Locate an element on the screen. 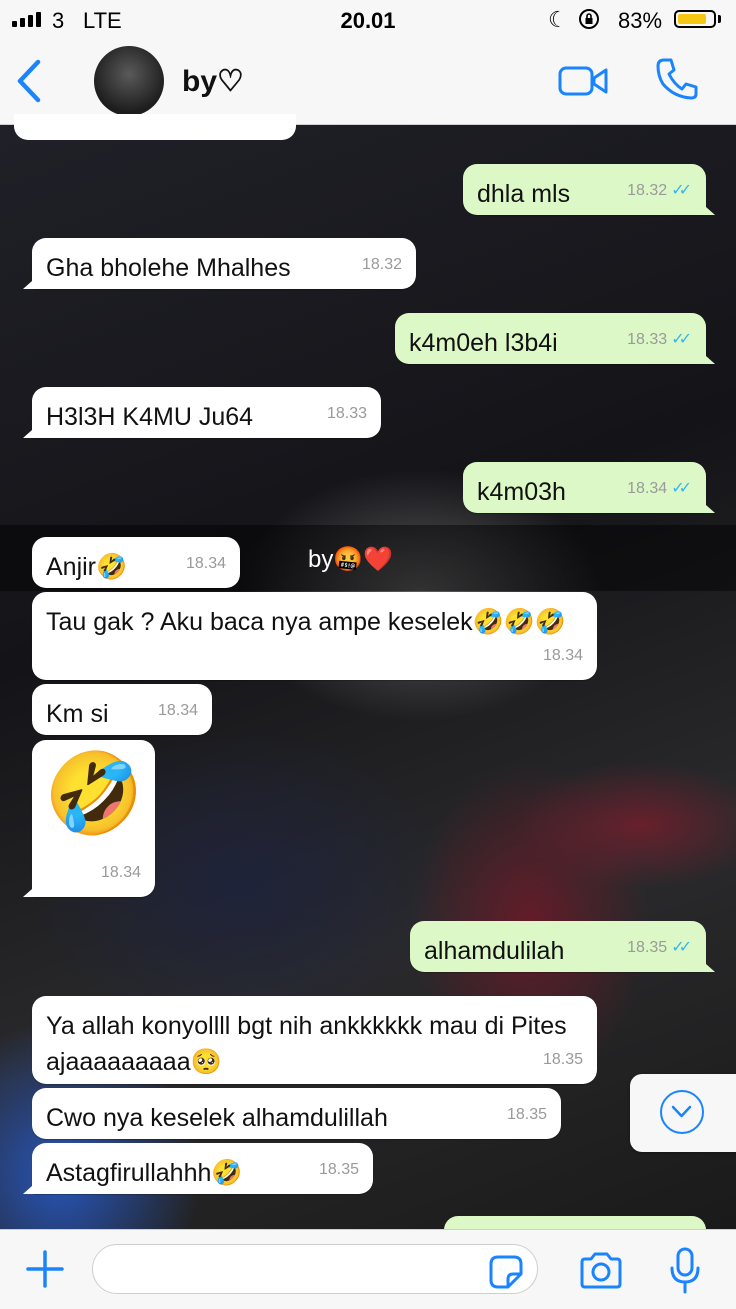  laughing-emoji: 🤣 is located at coordinates (94, 793).